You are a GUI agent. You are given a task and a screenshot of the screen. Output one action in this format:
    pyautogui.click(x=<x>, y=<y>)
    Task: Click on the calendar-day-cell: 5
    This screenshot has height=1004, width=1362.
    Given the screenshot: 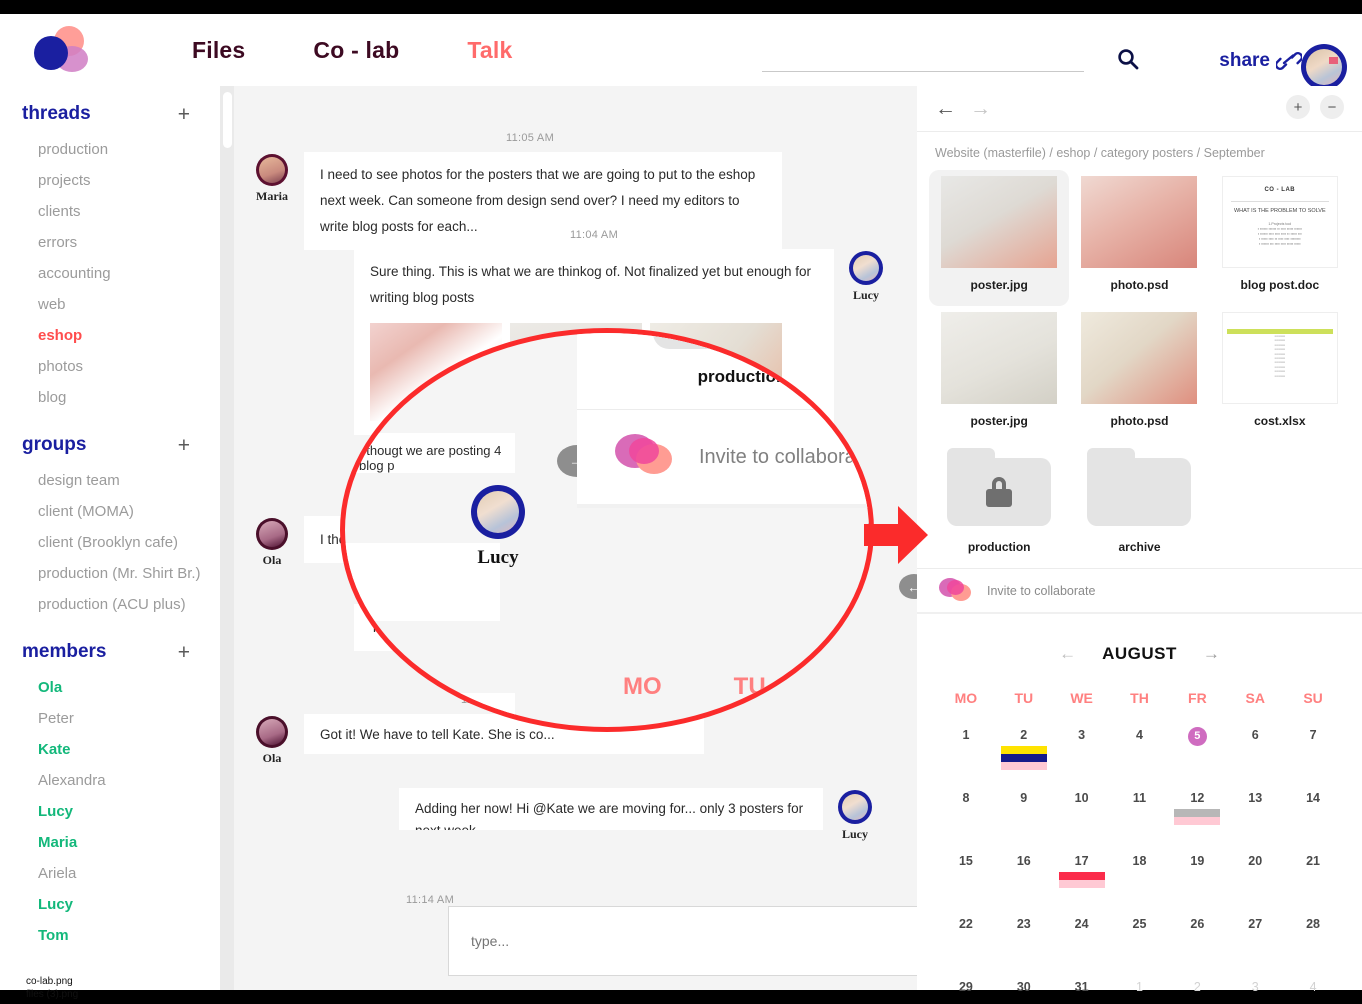 What is the action you would take?
    pyautogui.click(x=1197, y=751)
    